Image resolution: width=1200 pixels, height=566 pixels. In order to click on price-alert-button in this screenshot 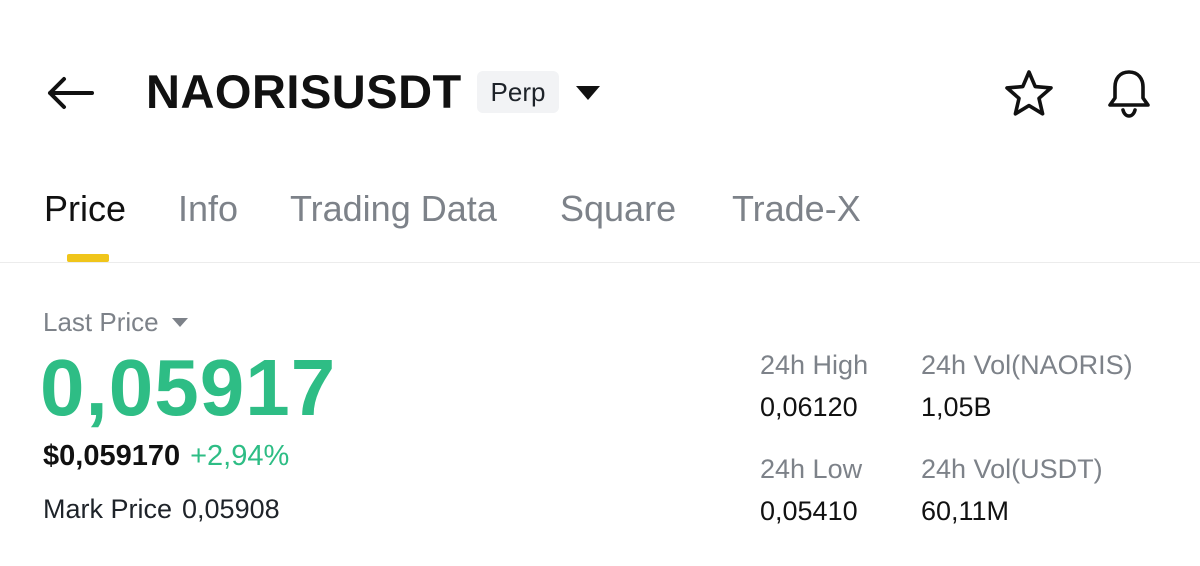, I will do `click(1129, 93)`.